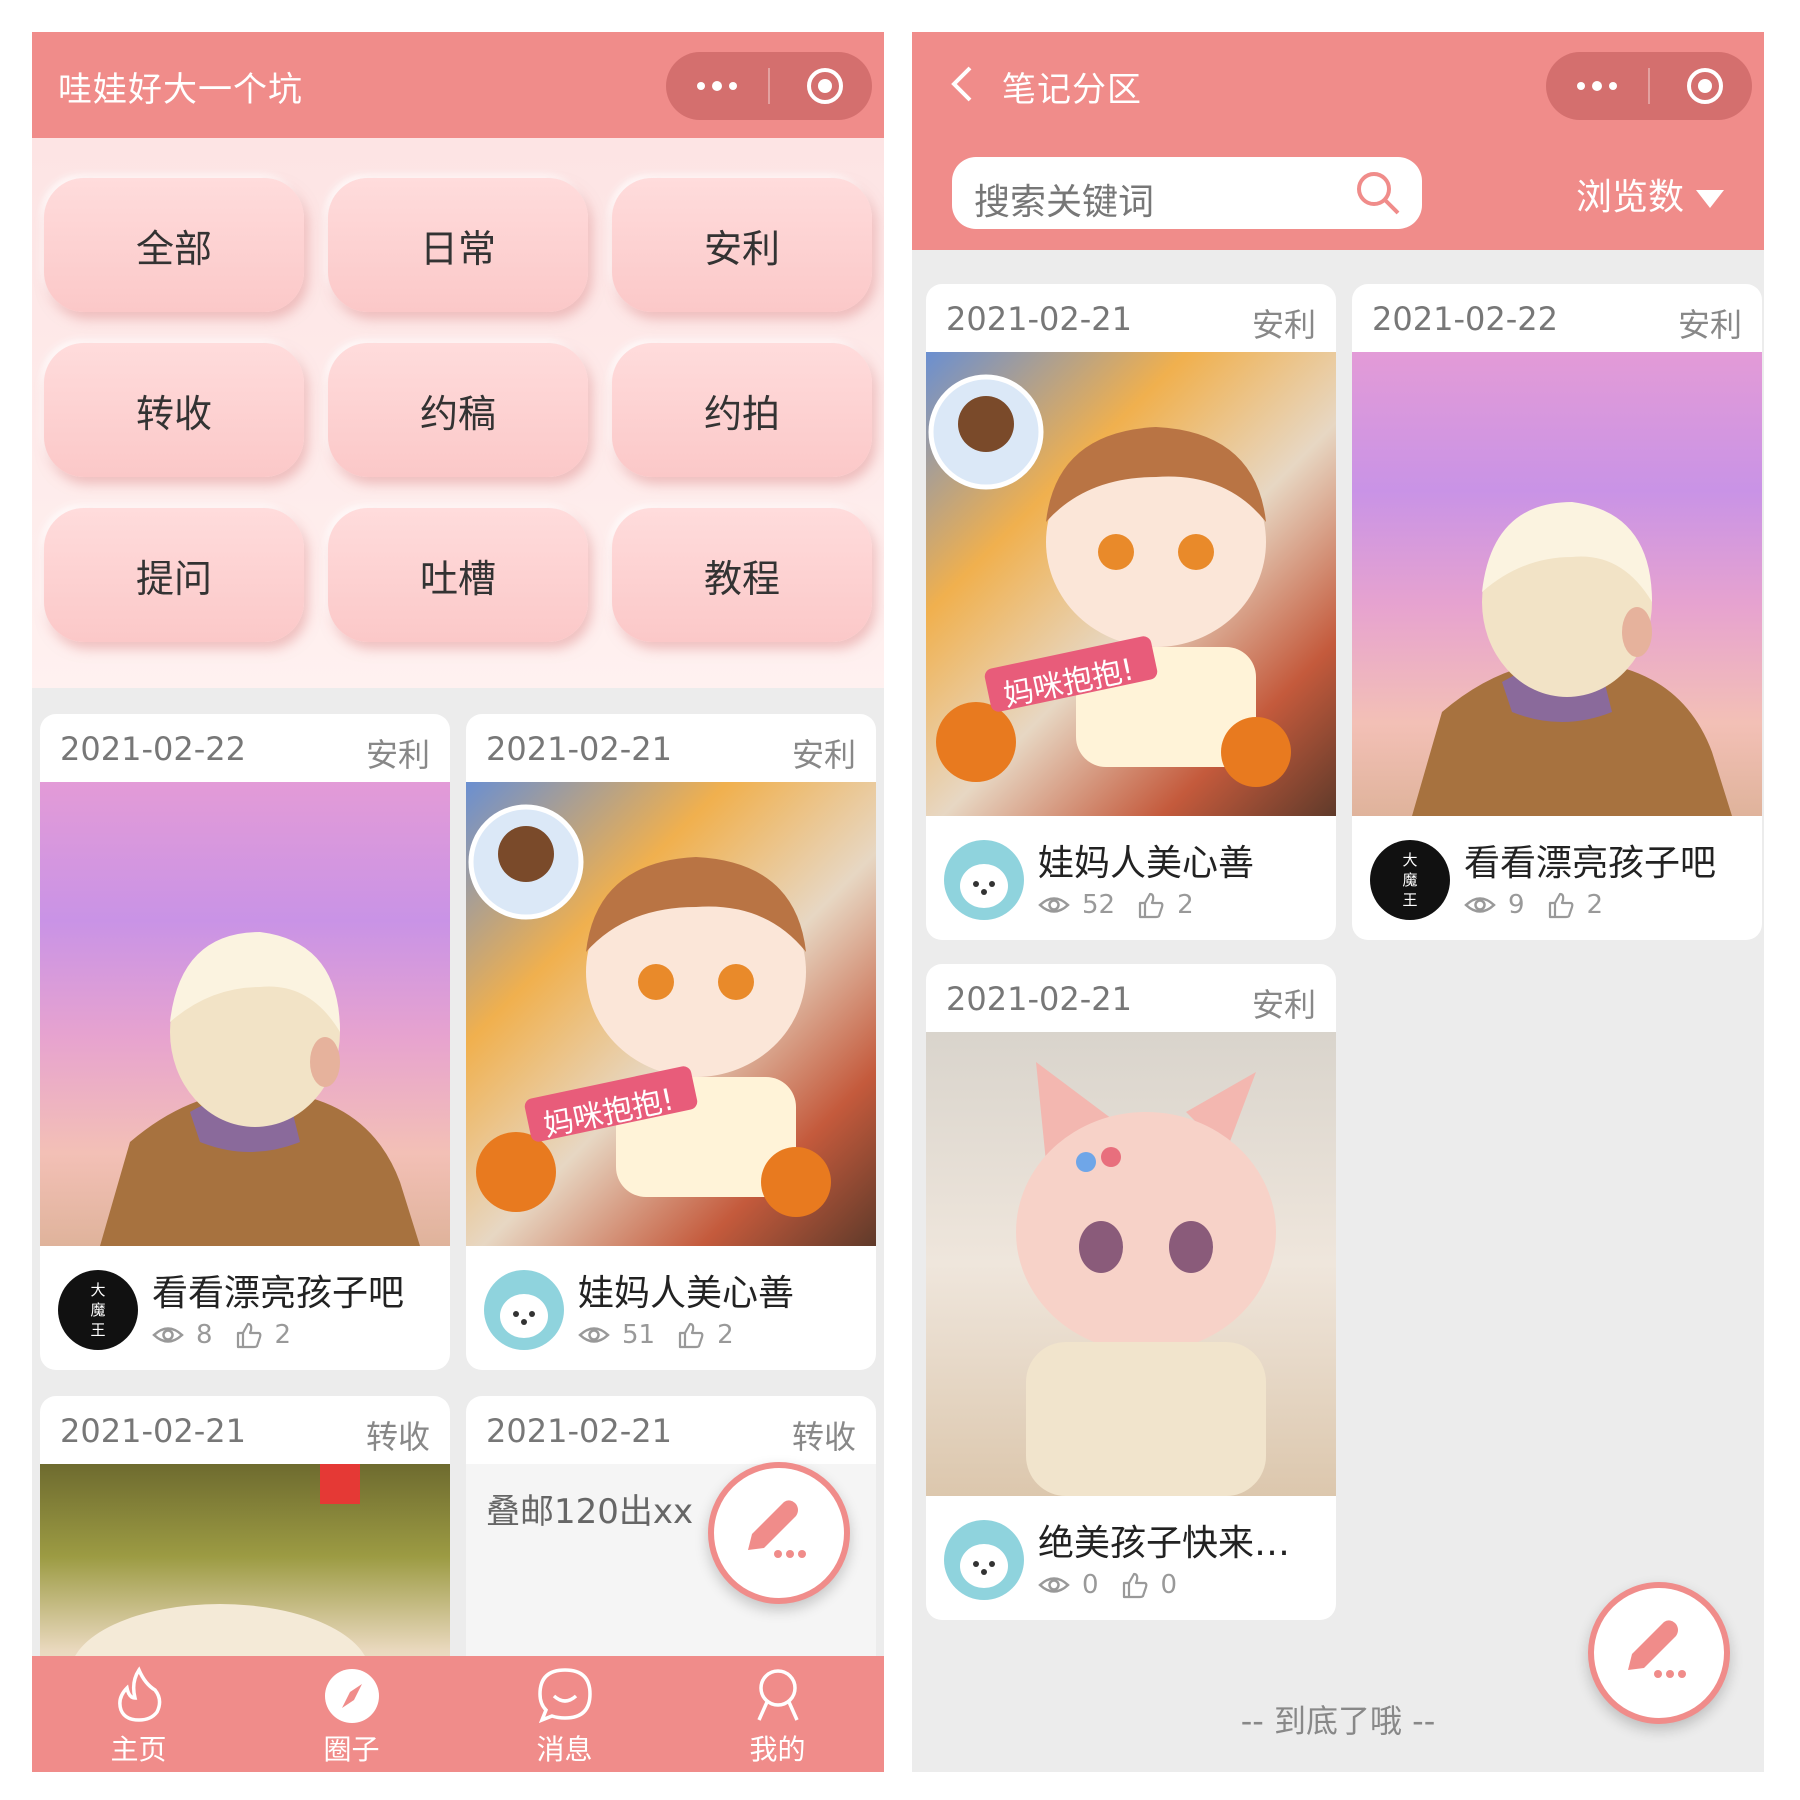 This screenshot has height=1800, width=1800. Describe the element at coordinates (1544, 905) in the screenshot. I see `post-stats: 9 2` at that location.